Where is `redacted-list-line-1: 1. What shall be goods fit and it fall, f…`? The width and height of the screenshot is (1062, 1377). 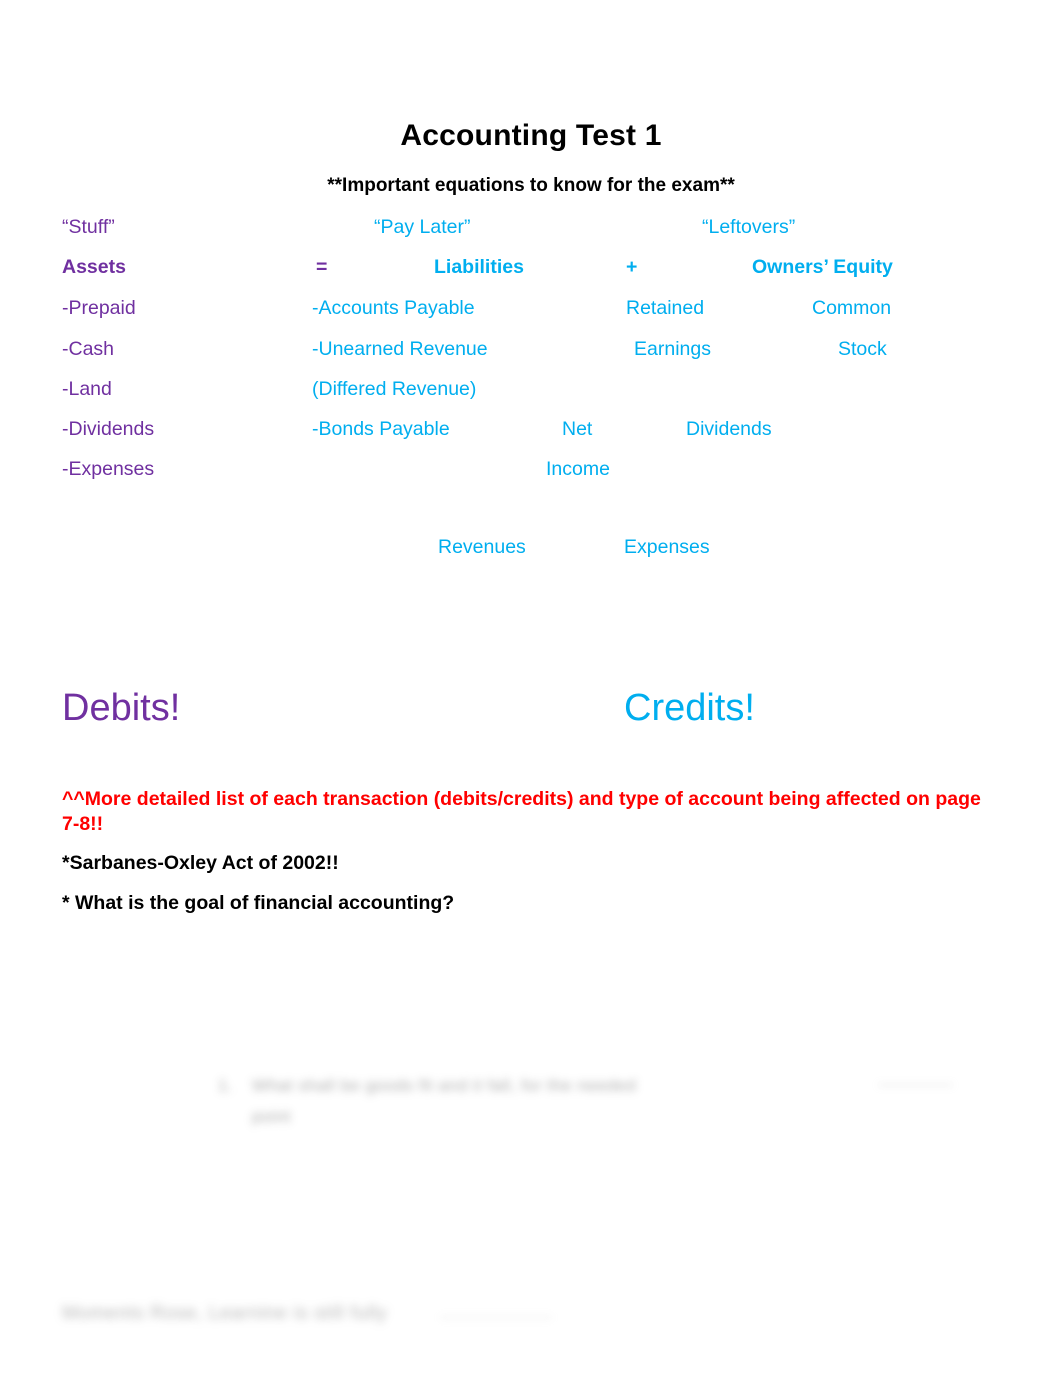 redacted-list-line-1: 1. What shall be goods fit and it fall, f… is located at coordinates (427, 1085).